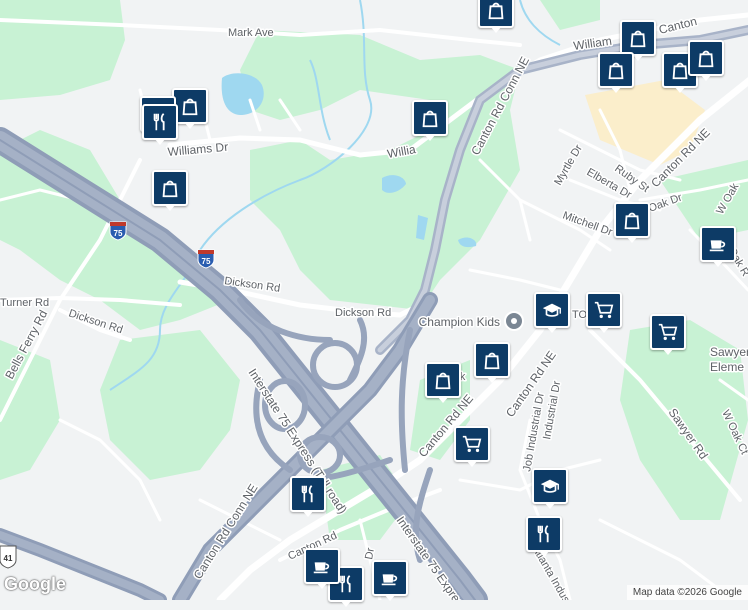 The image size is (748, 610). Describe the element at coordinates (727, 367) in the screenshot. I see `poi-sawyer-label-2: Eleme` at that location.